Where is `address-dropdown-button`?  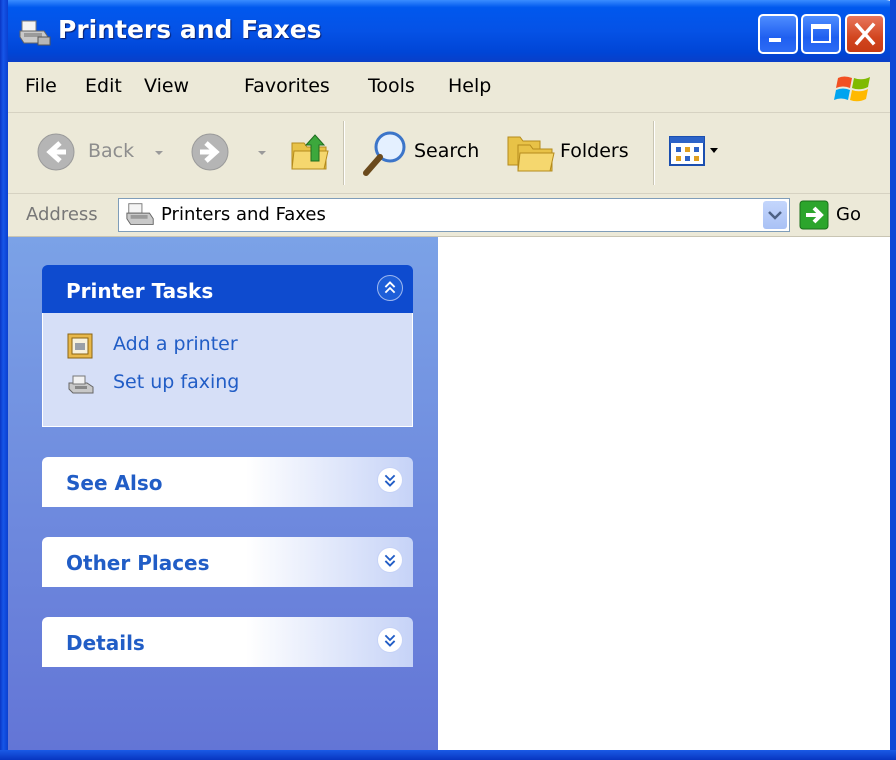 address-dropdown-button is located at coordinates (775, 215).